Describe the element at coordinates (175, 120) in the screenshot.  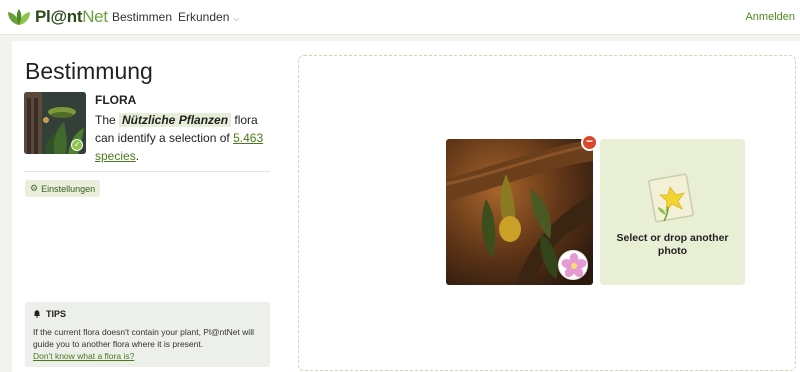
I see `flora-name: Nützliche Pflanzen` at that location.